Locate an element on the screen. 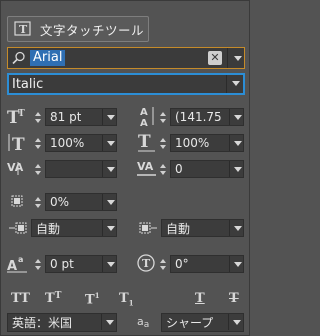 This screenshot has width=320, height=336. small-caps-button: TT is located at coordinates (53, 298).